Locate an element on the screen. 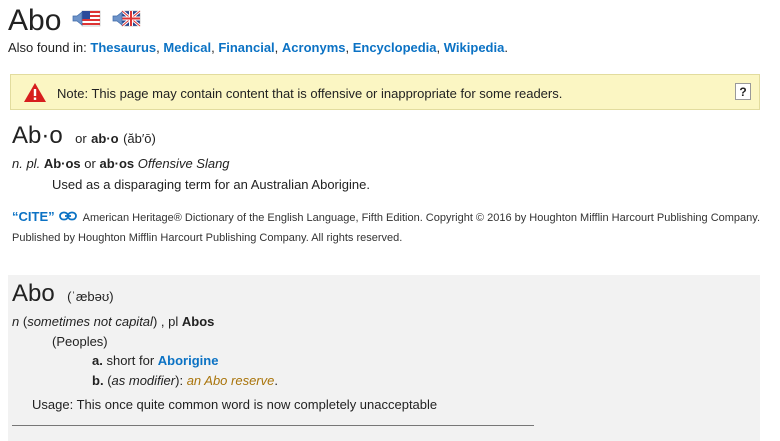 The image size is (780, 441). page-title: Abo is located at coordinates (35, 20).